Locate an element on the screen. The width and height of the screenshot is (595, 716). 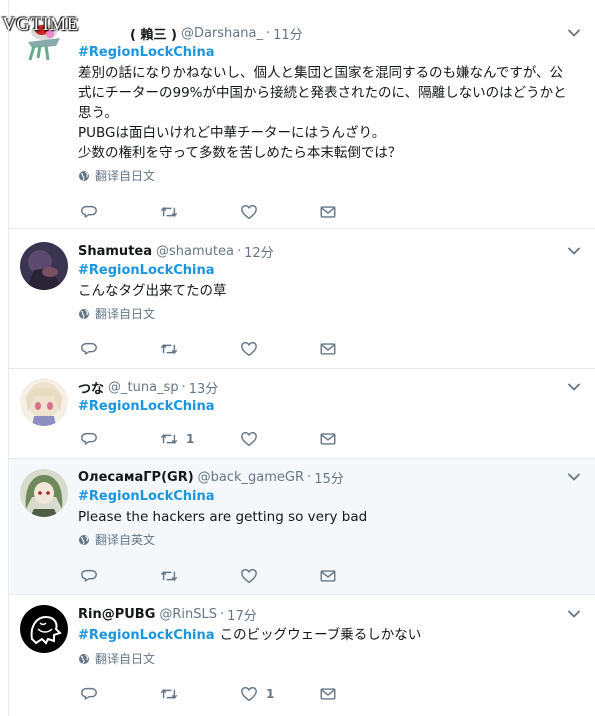
tweet-header: Rin@PUBG @RinSLS · 17分 is located at coordinates (331, 614).